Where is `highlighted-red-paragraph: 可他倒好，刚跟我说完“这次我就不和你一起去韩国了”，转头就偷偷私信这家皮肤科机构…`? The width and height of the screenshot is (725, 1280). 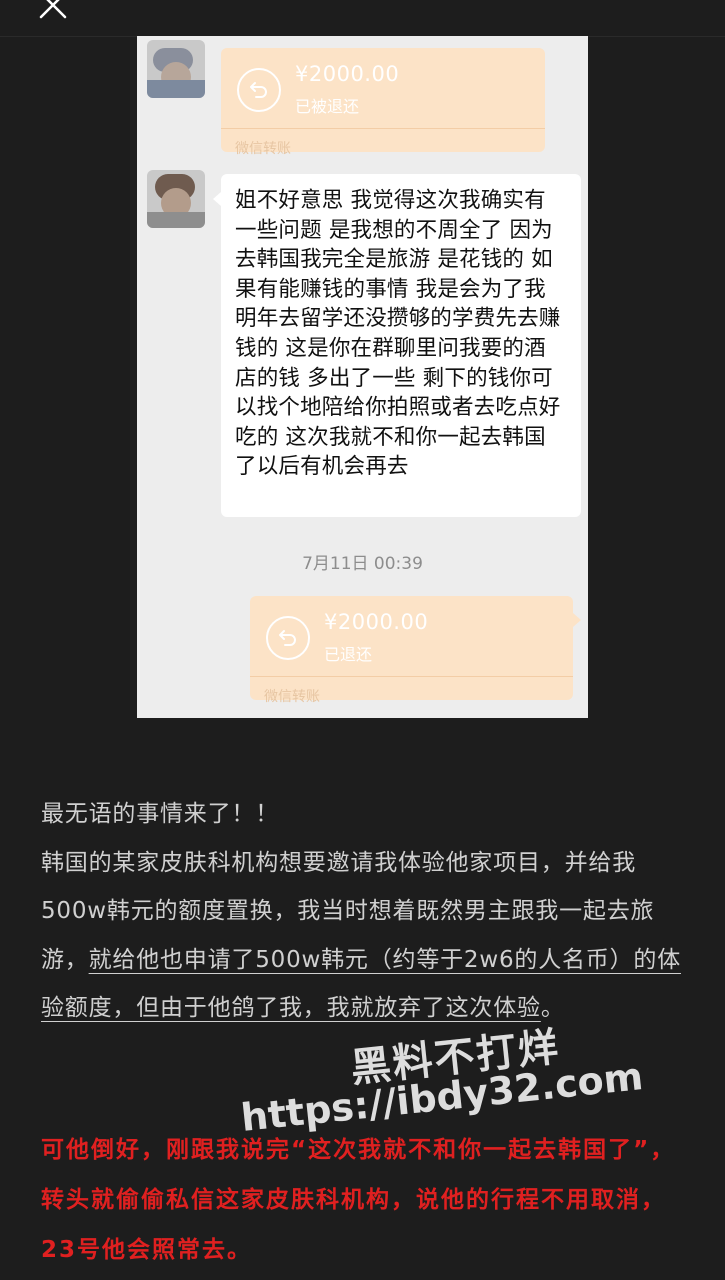 highlighted-red-paragraph: 可他倒好，刚跟我说完“这次我就不和你一起去韩国了”，转头就偷偷私信这家皮肤科机构… is located at coordinates (358, 1200).